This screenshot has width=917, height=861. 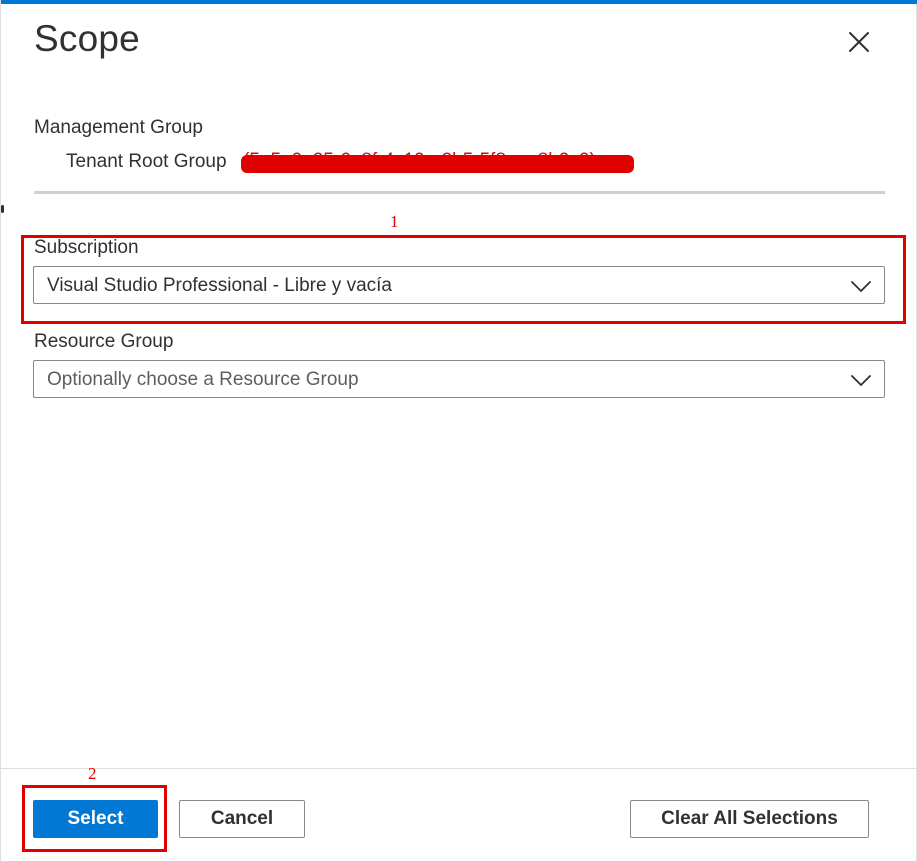 What do you see at coordinates (242, 819) in the screenshot?
I see `cancel-button: Cancel` at bounding box center [242, 819].